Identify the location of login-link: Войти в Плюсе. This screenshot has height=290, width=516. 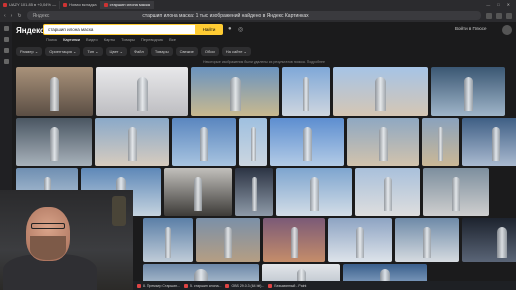
(470, 28).